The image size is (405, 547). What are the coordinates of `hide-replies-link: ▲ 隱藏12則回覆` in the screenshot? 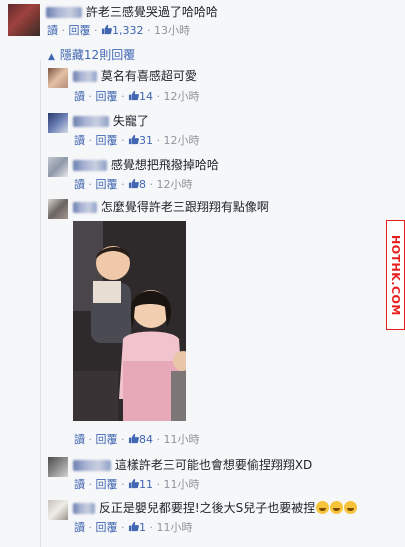 It's located at (91, 54).